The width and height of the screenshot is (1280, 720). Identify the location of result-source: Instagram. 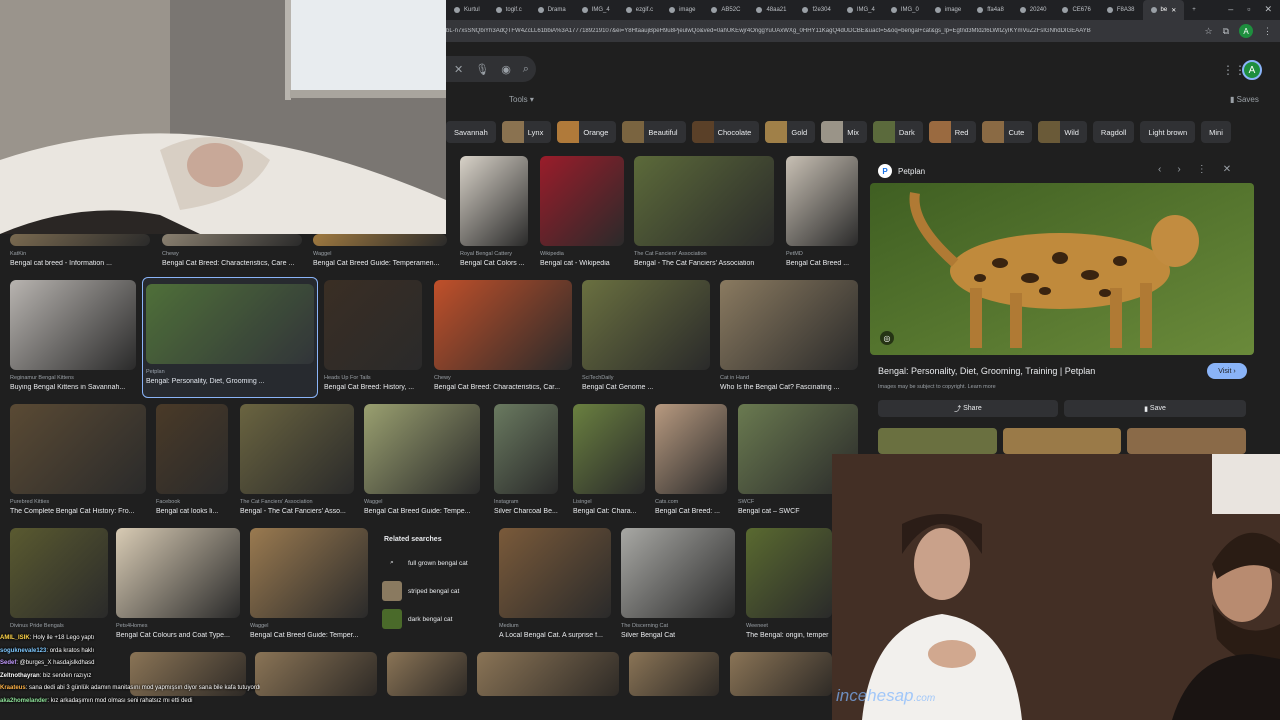
(526, 502).